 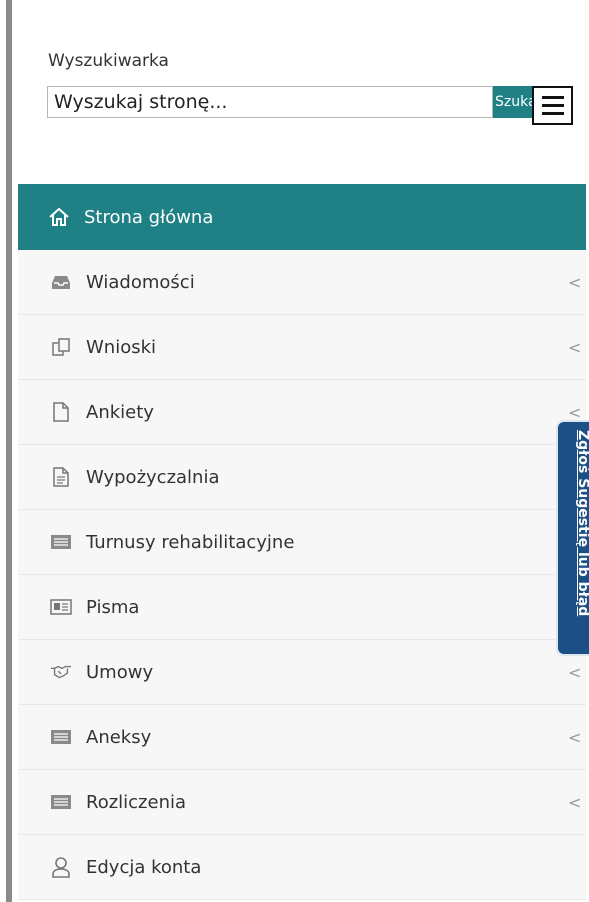 I want to click on file-text-icon, so click(x=61, y=477).